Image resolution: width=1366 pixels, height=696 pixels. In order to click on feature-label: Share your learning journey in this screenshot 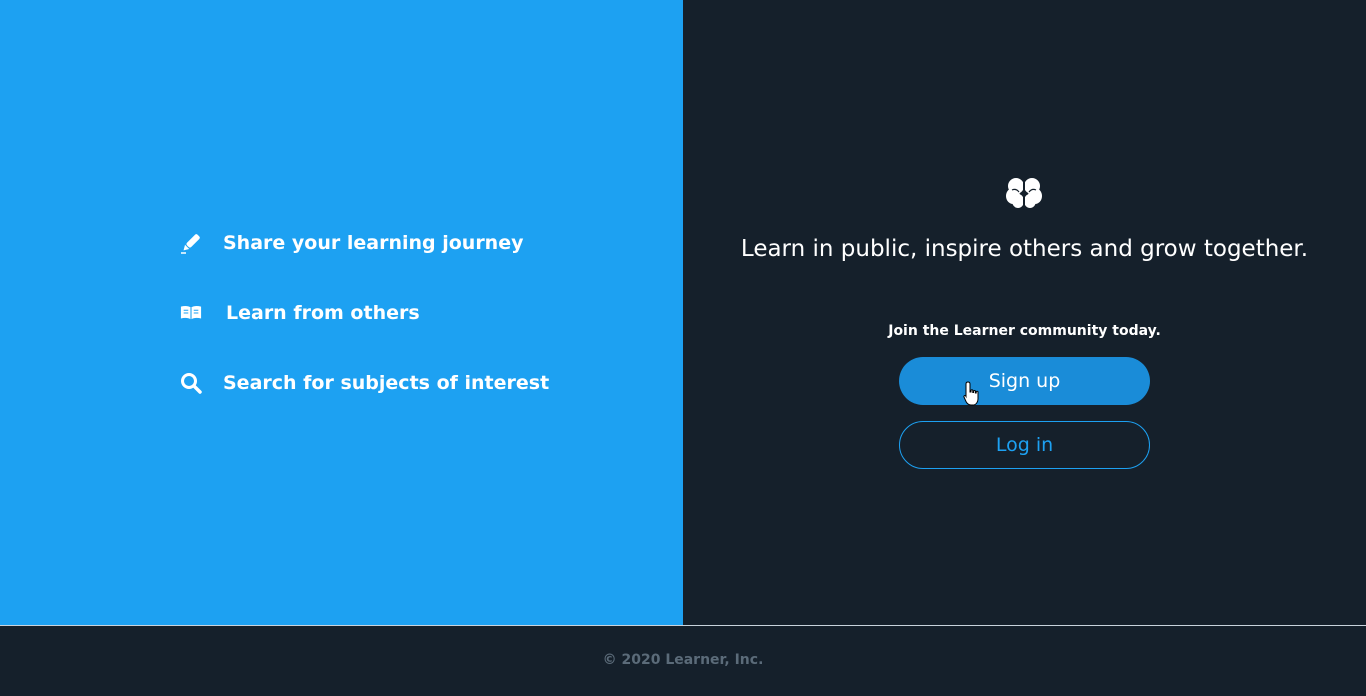, I will do `click(373, 243)`.